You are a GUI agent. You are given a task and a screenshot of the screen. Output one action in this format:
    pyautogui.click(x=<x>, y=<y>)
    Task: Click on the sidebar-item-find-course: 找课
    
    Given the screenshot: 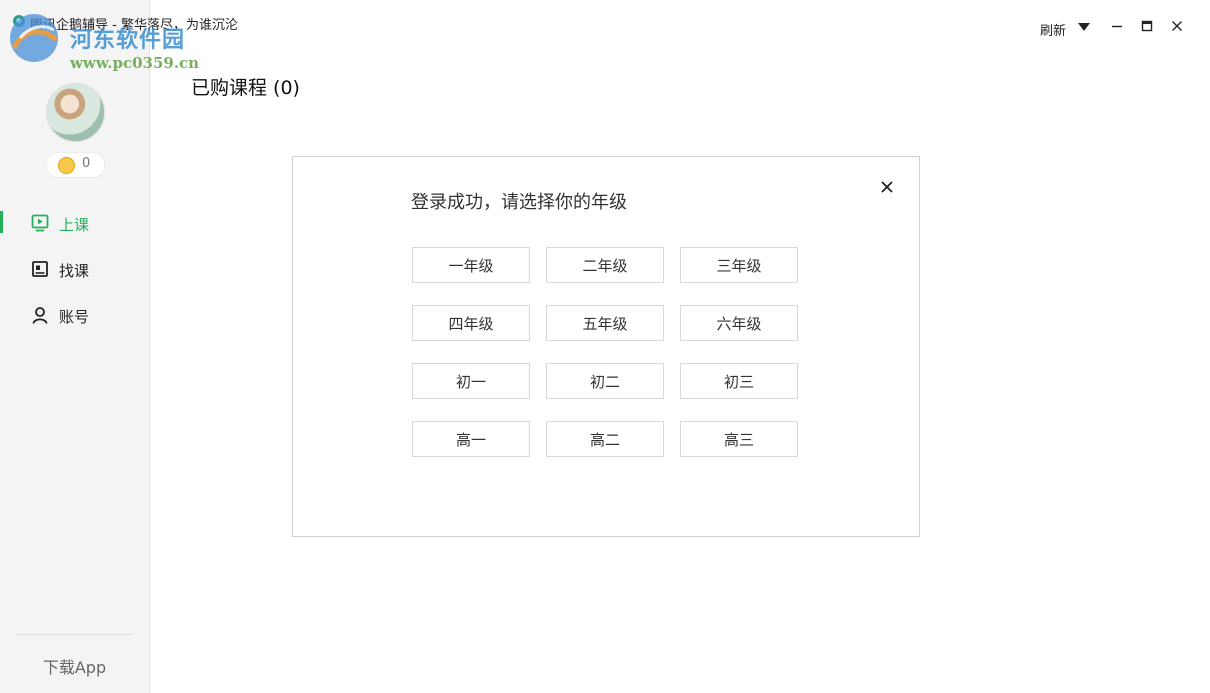 What is the action you would take?
    pyautogui.click(x=74, y=269)
    